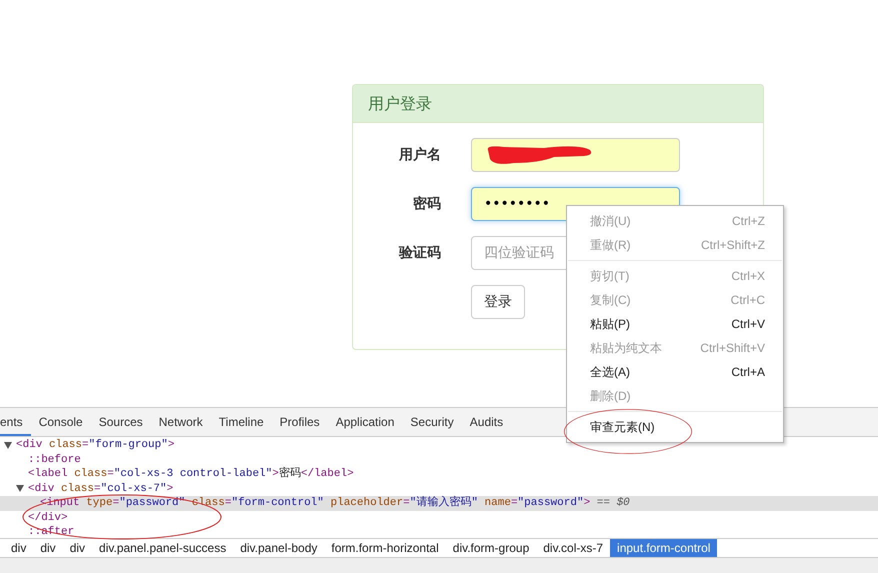 The height and width of the screenshot is (573, 878). I want to click on field-label: 密码, so click(426, 204).